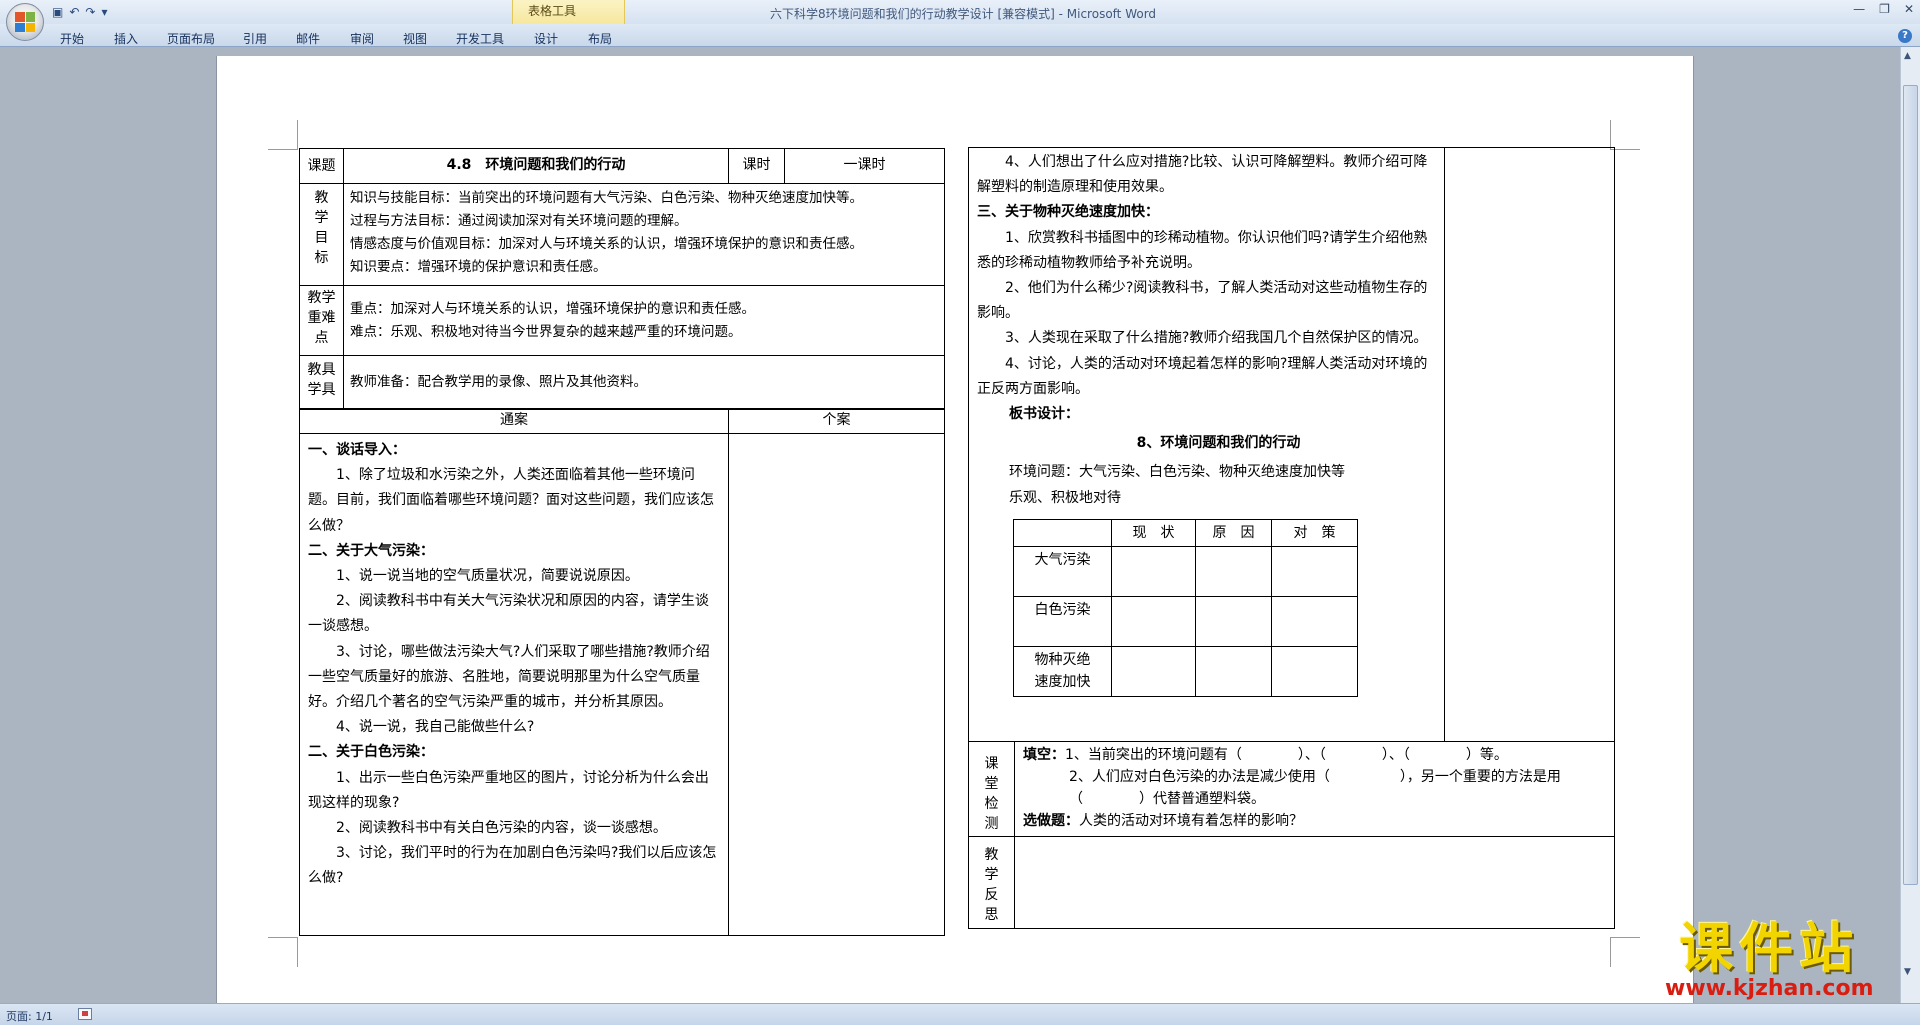  I want to click on lesson-title: 4.8 环境问题和我们的行动, so click(536, 166).